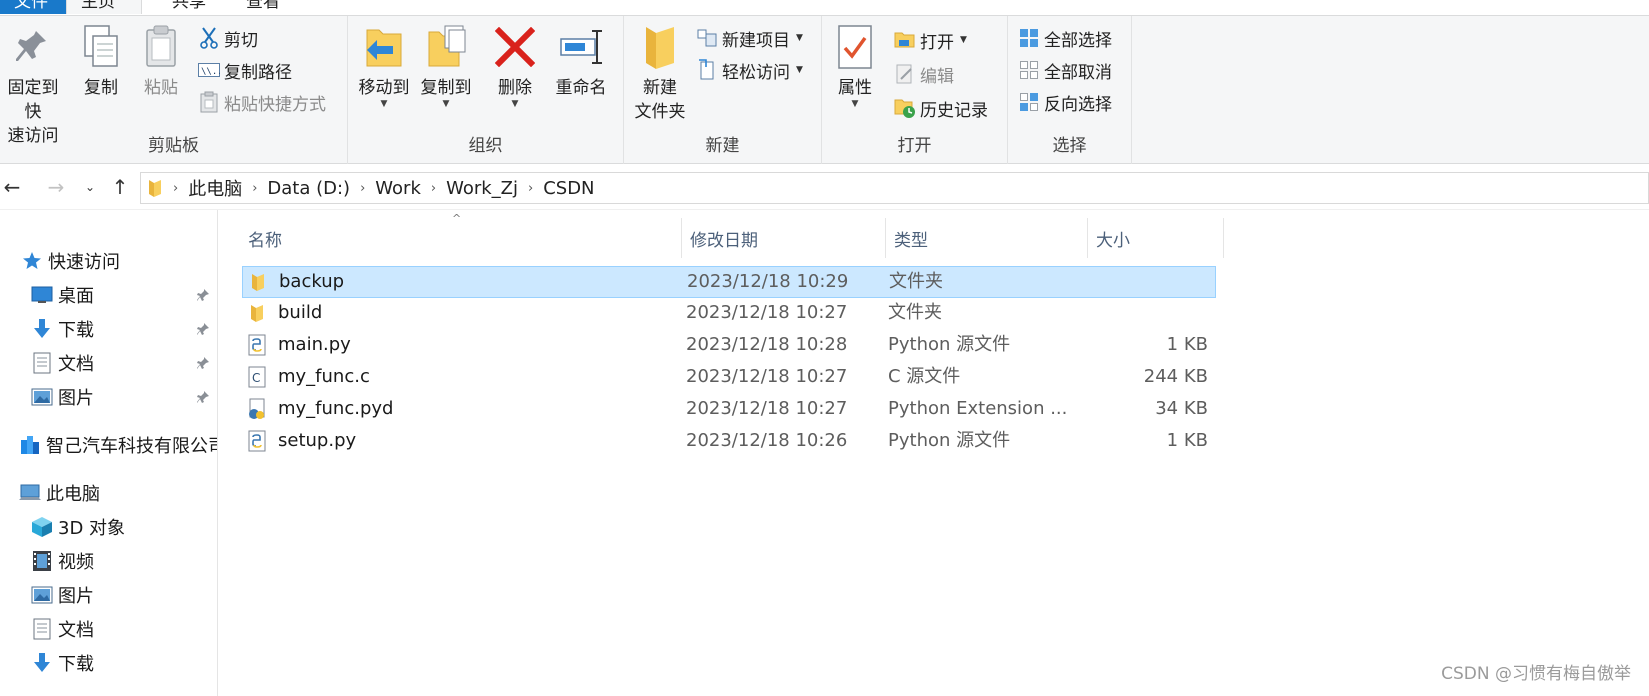  Describe the element at coordinates (568, 188) in the screenshot. I see `breadcrumb-csdn: CSDN` at that location.